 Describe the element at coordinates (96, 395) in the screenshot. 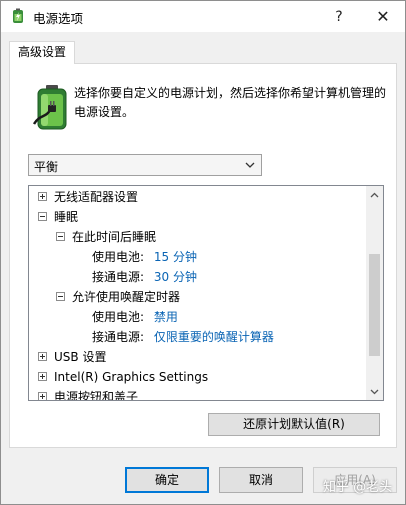

I see `tree-item-label: 电源按钮和盖子` at that location.